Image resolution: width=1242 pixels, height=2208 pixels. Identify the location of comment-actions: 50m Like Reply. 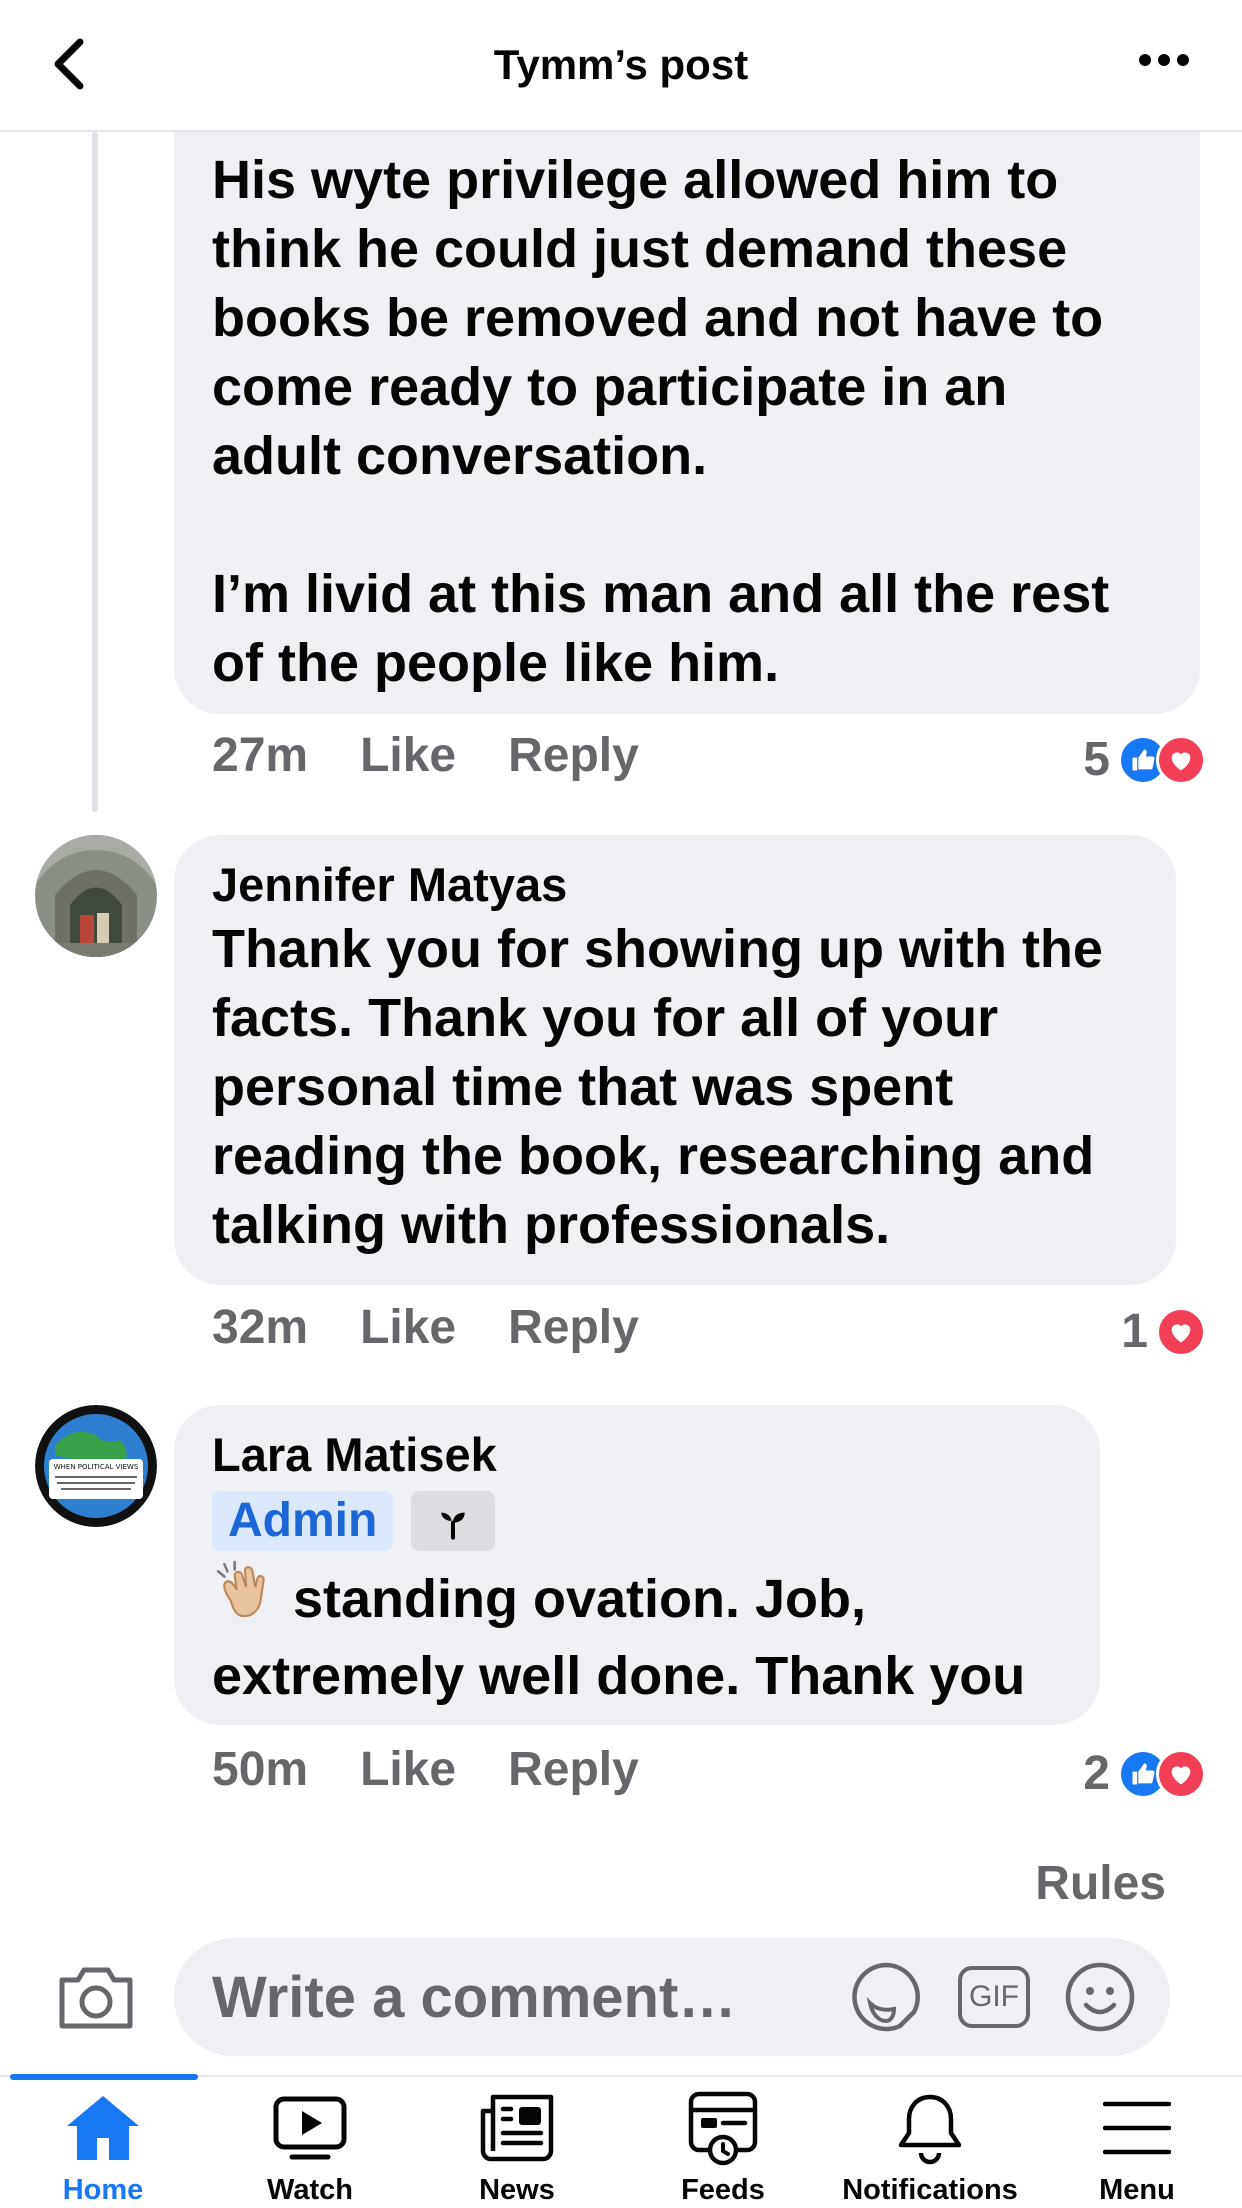
(451, 1769).